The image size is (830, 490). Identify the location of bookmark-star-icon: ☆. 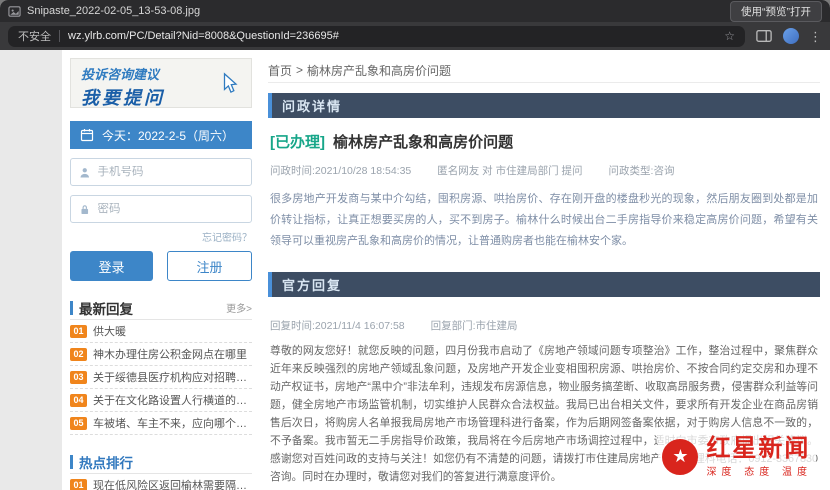
(729, 36).